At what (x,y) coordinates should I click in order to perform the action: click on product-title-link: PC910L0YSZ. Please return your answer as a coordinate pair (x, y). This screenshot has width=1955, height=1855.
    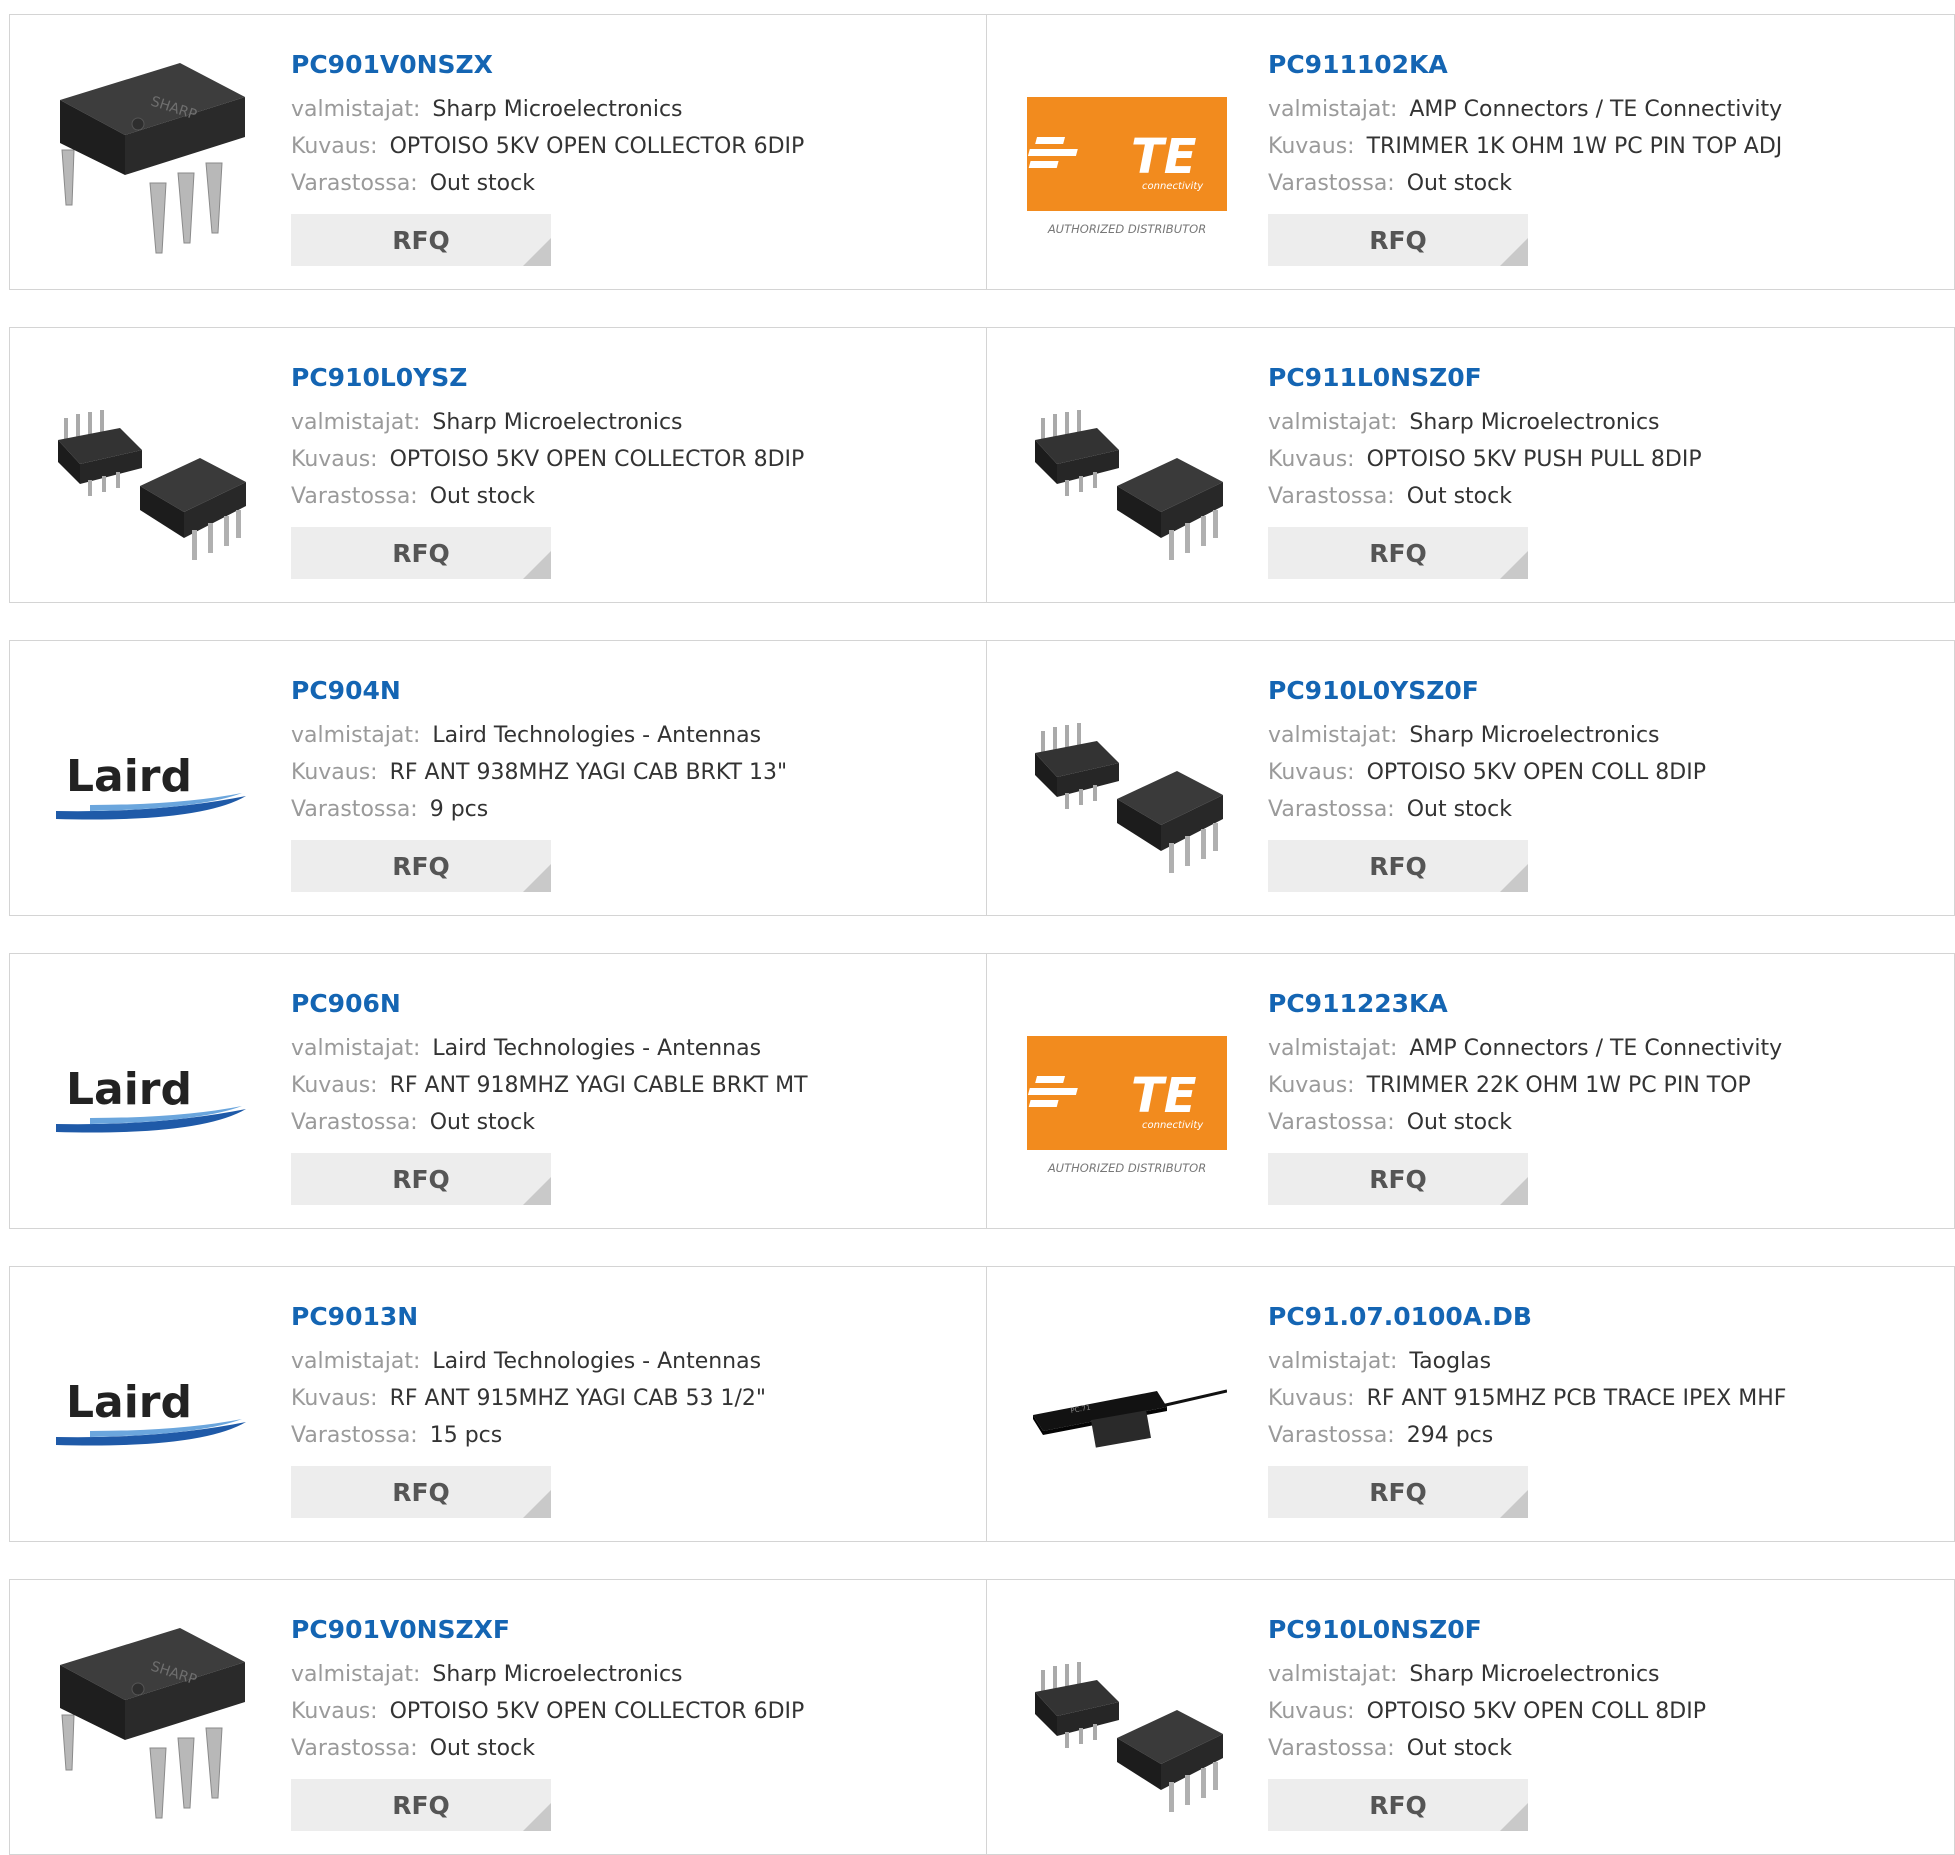
    Looking at the image, I should click on (634, 378).